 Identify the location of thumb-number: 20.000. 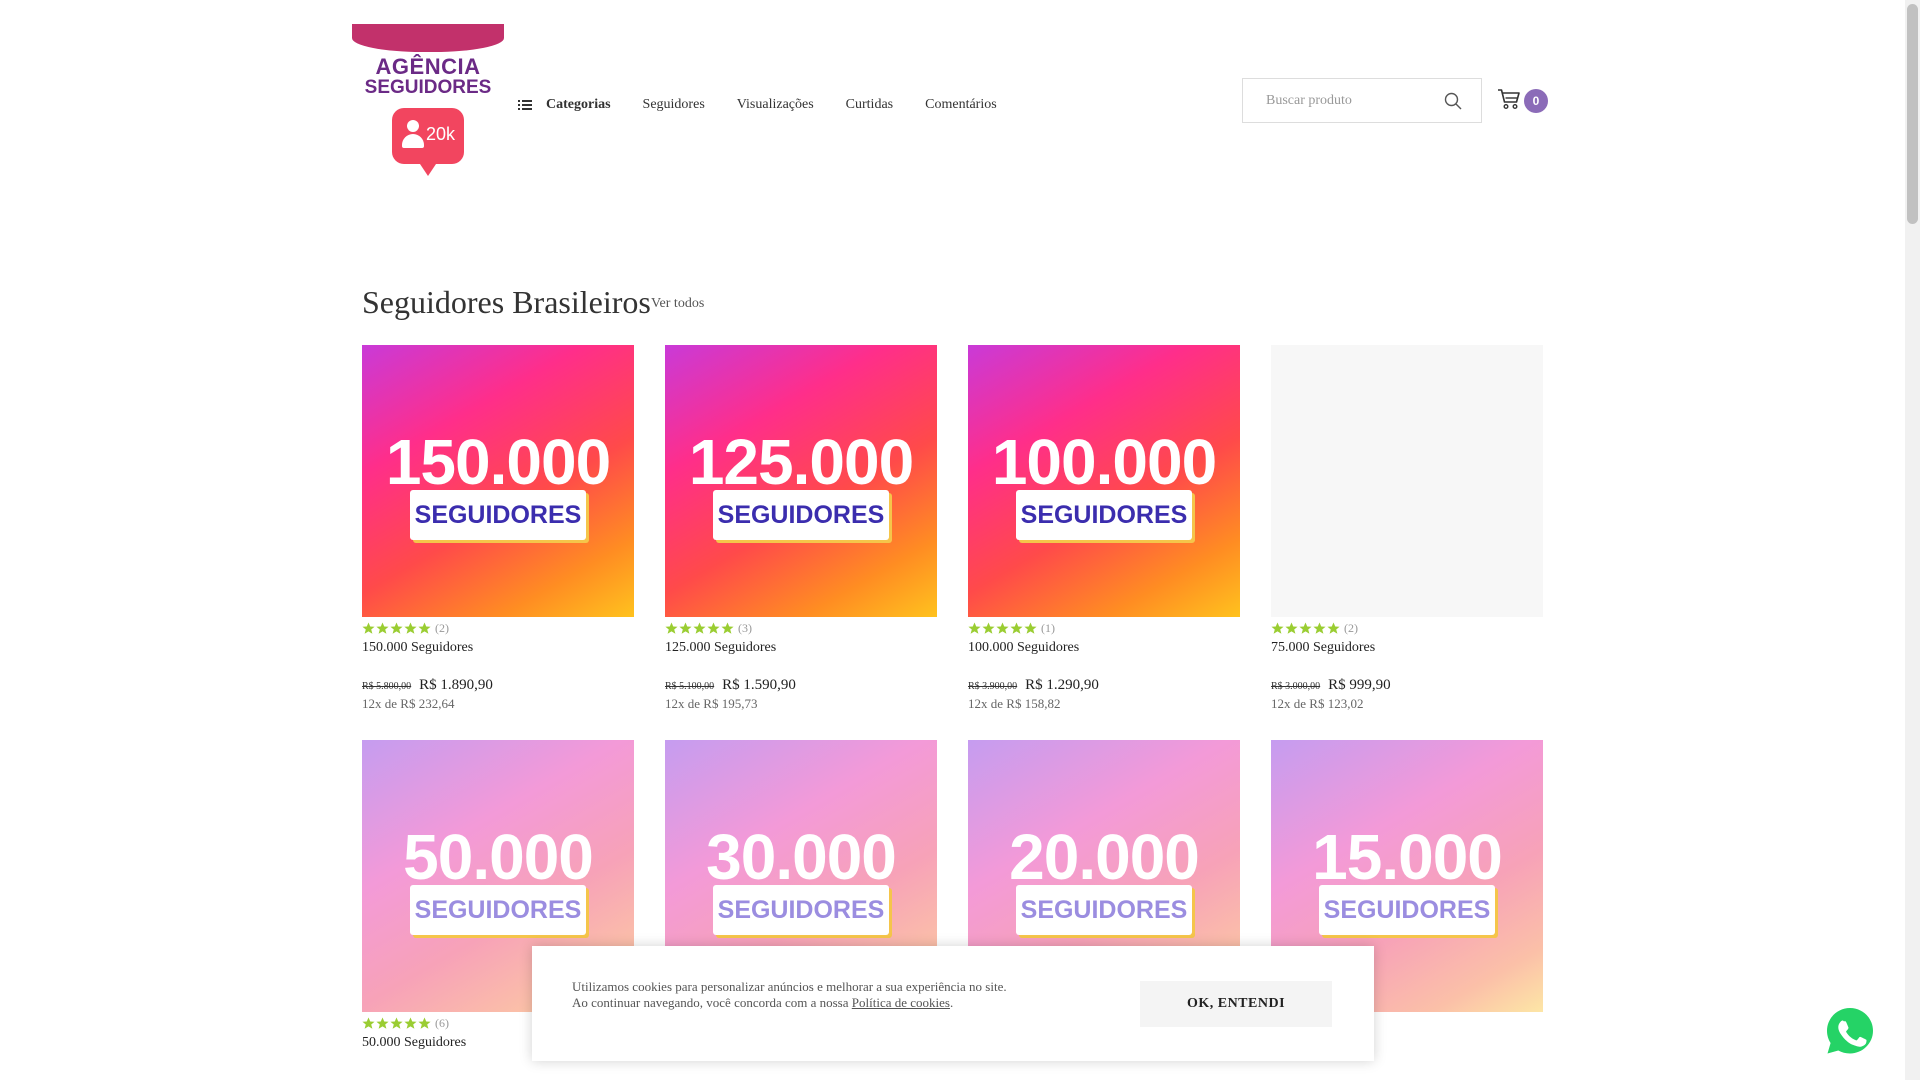
(1104, 857).